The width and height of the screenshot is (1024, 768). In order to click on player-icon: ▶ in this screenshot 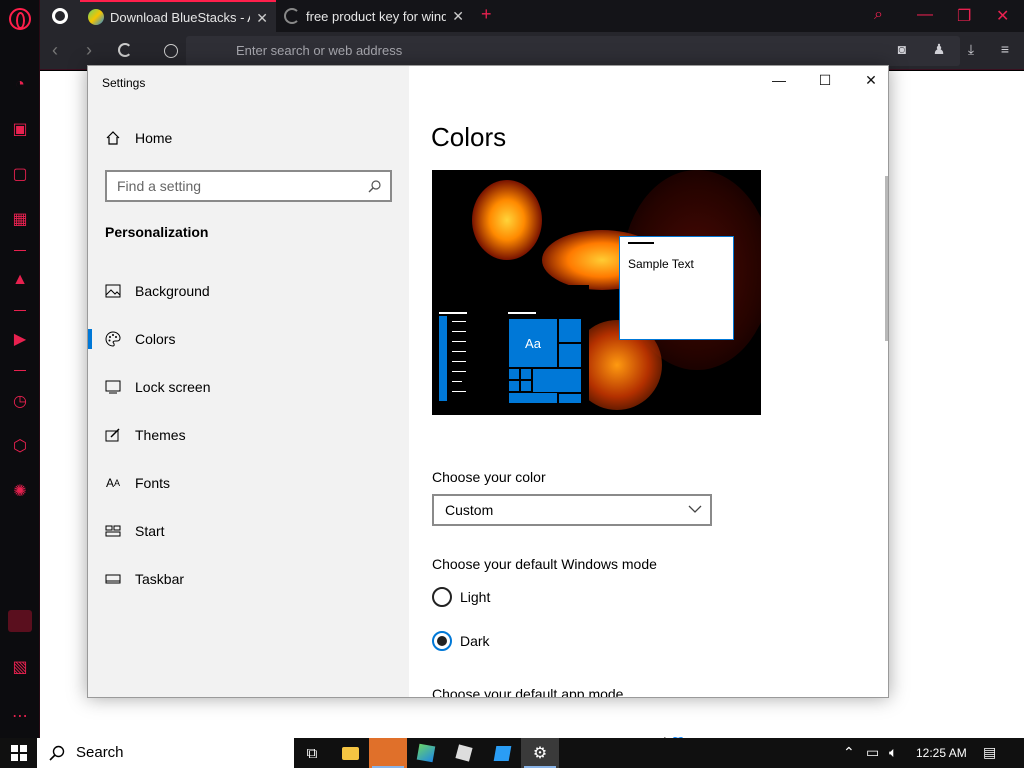, I will do `click(20, 340)`.